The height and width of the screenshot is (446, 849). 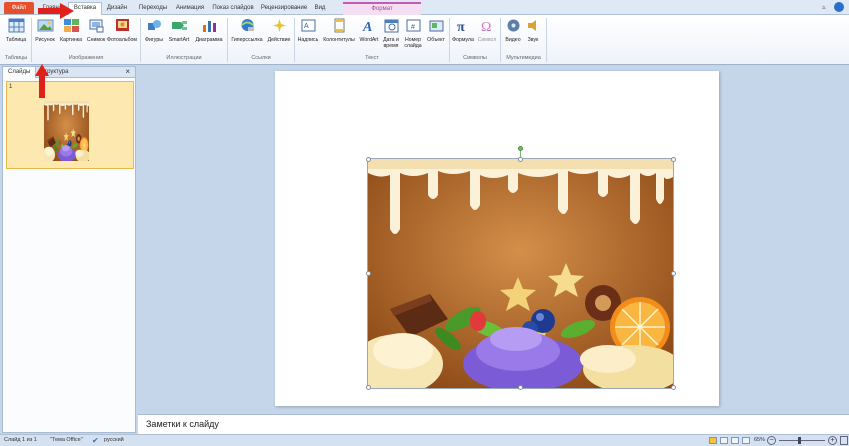 I want to click on object-button: Объект, so click(x=436, y=35).